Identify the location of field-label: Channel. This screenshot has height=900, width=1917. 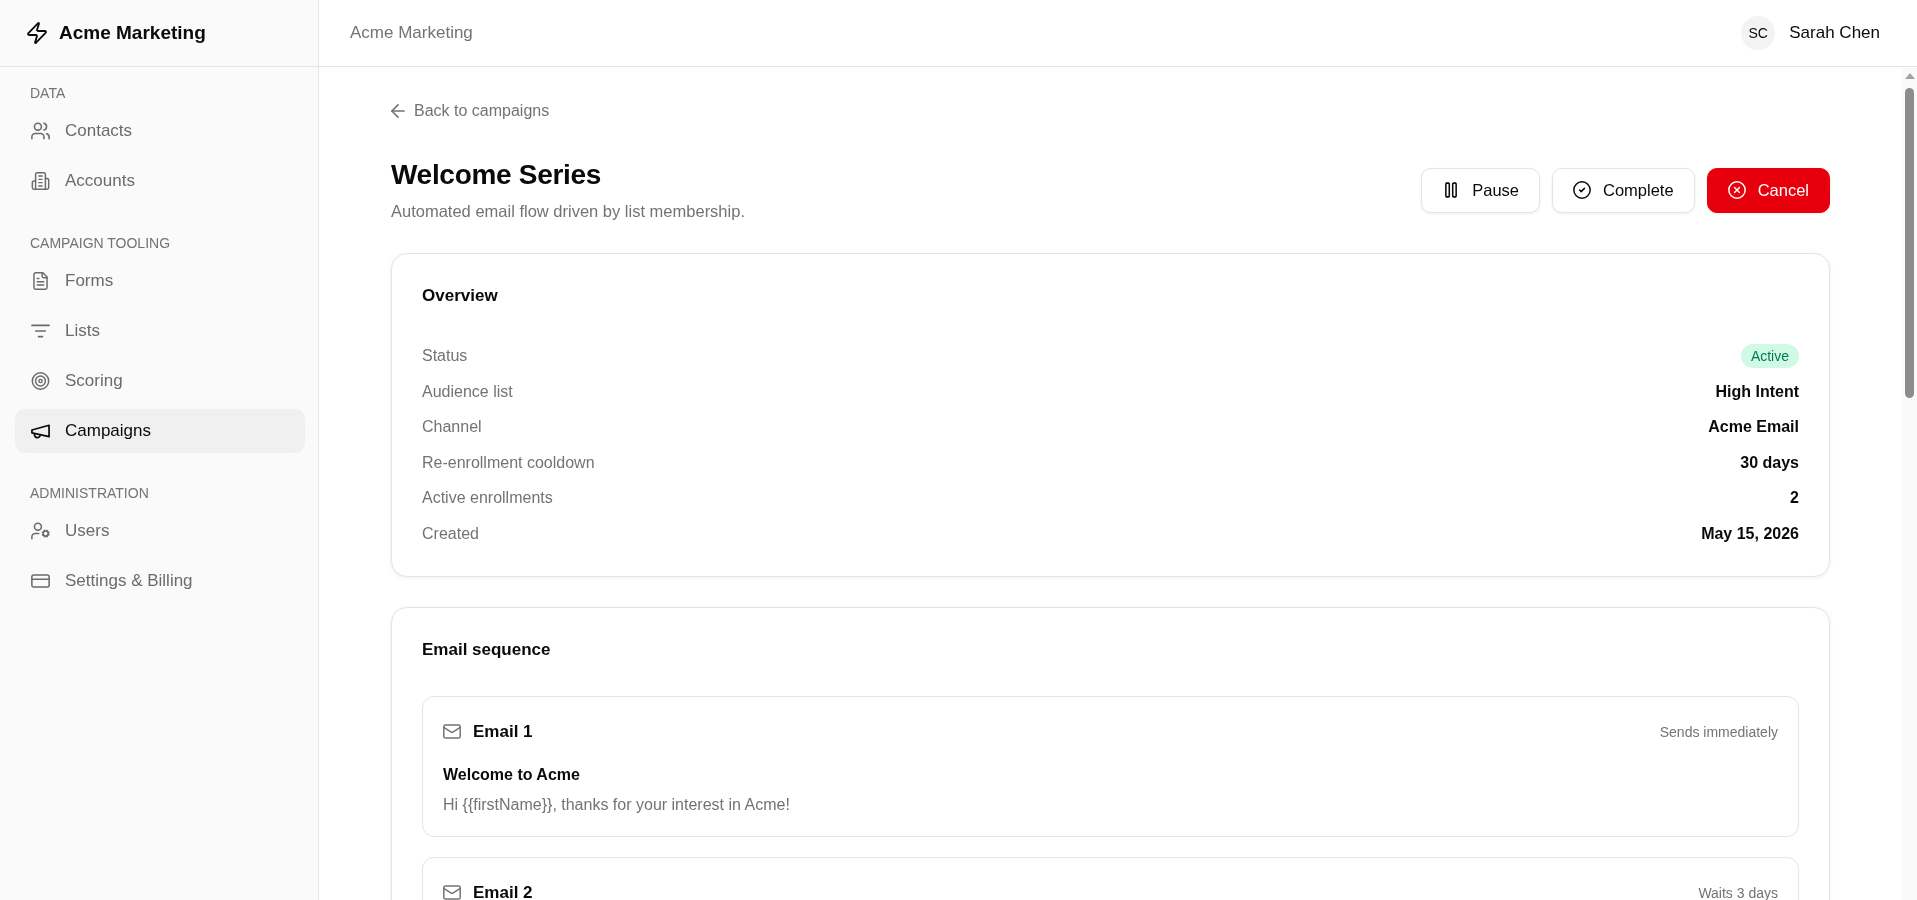
(452, 427).